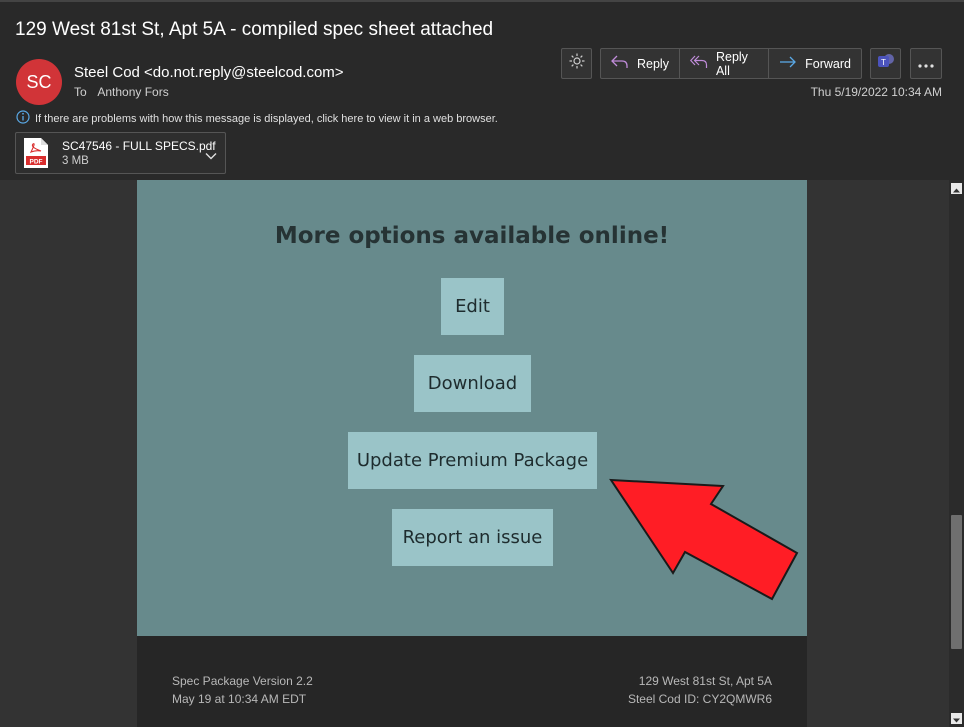 This screenshot has height=727, width=964. What do you see at coordinates (472, 236) in the screenshot?
I see `panel-title: More options available online!` at bounding box center [472, 236].